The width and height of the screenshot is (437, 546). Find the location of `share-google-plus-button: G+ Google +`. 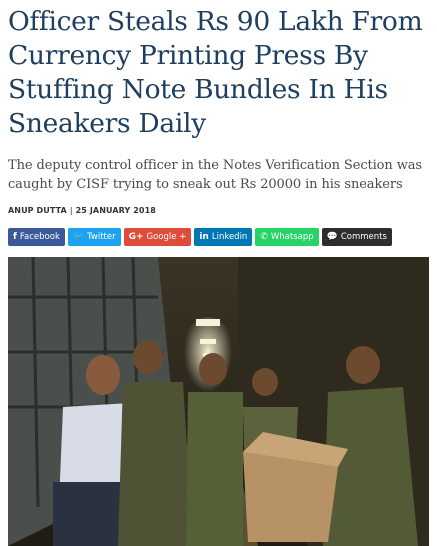

share-google-plus-button: G+ Google + is located at coordinates (157, 237).